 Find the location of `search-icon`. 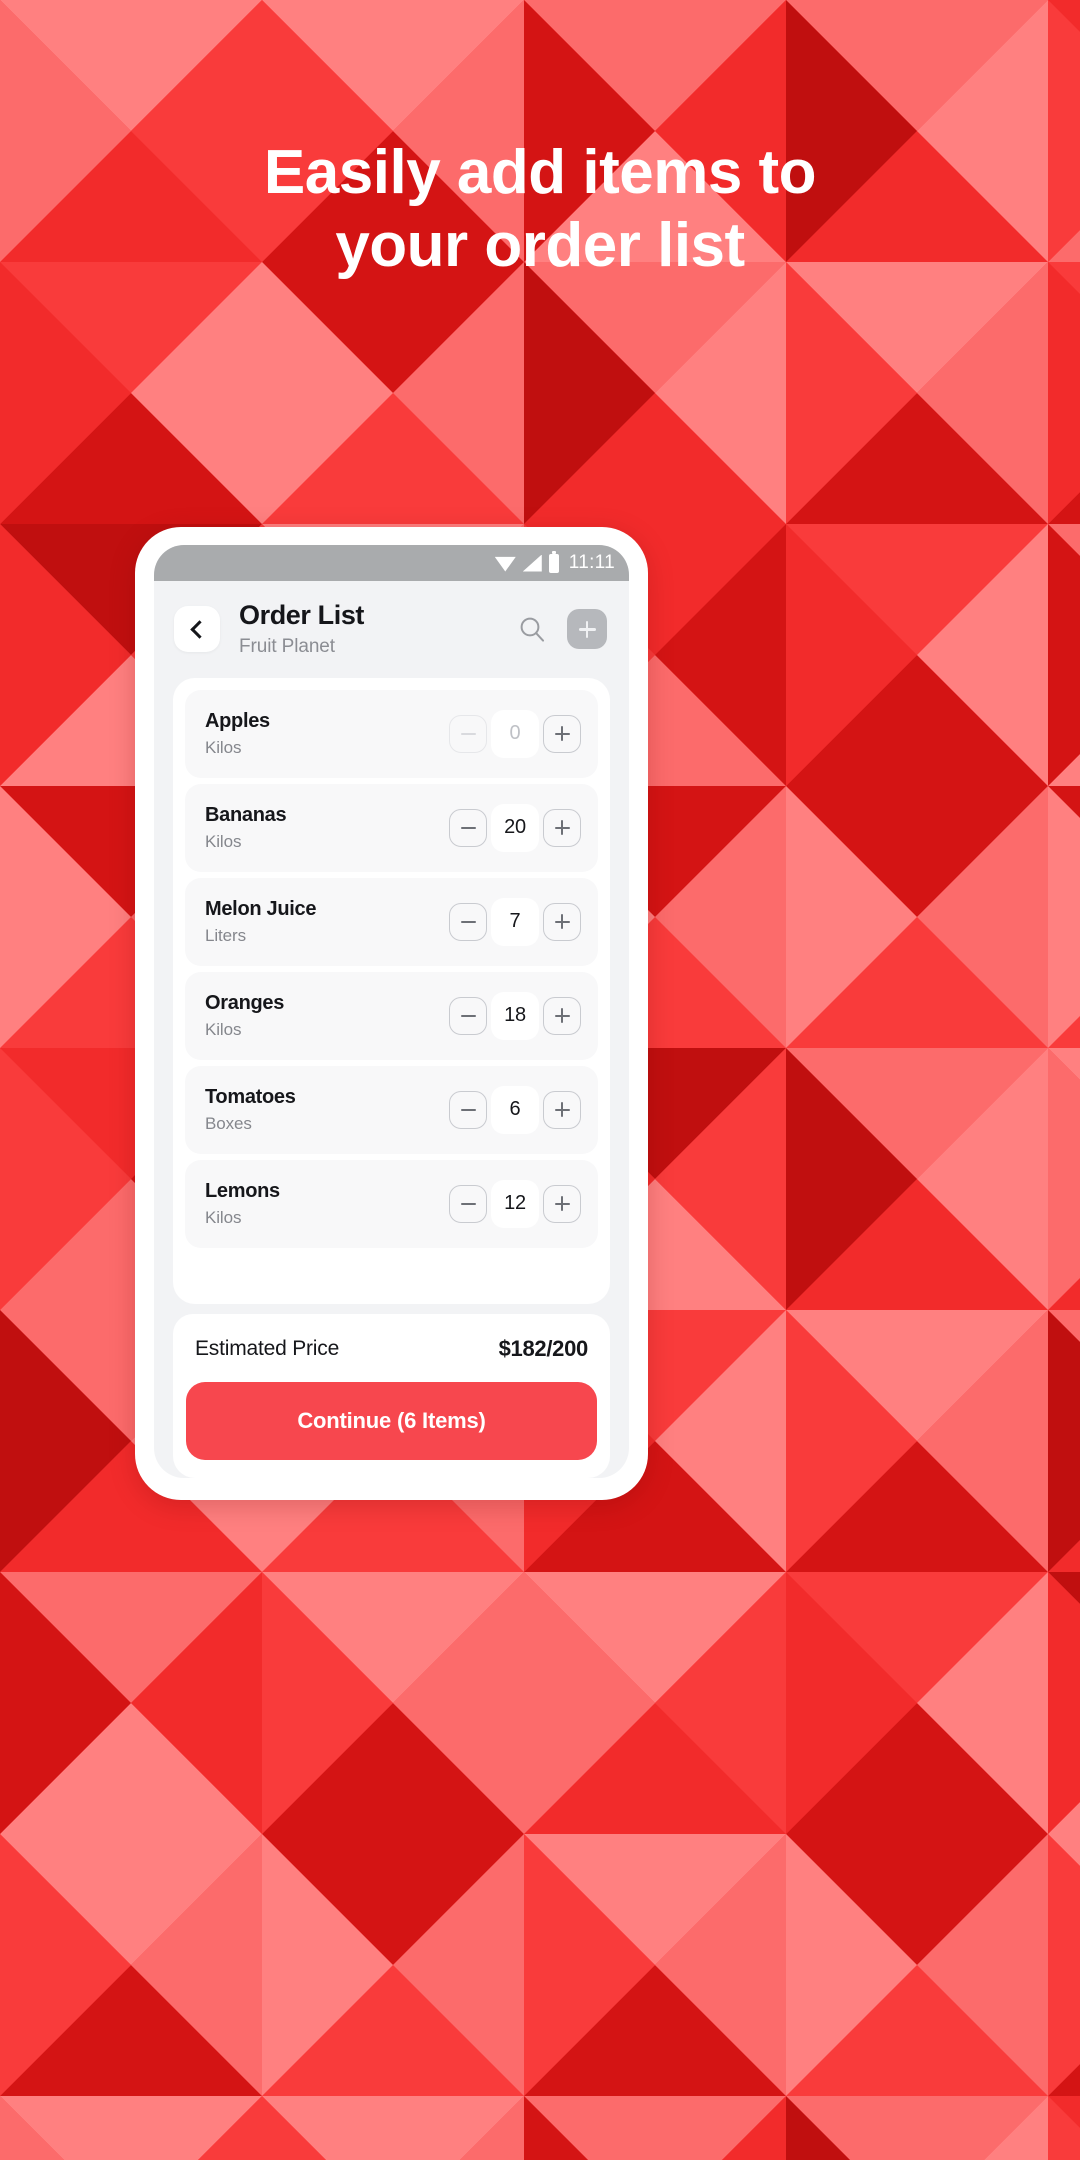

search-icon is located at coordinates (532, 629).